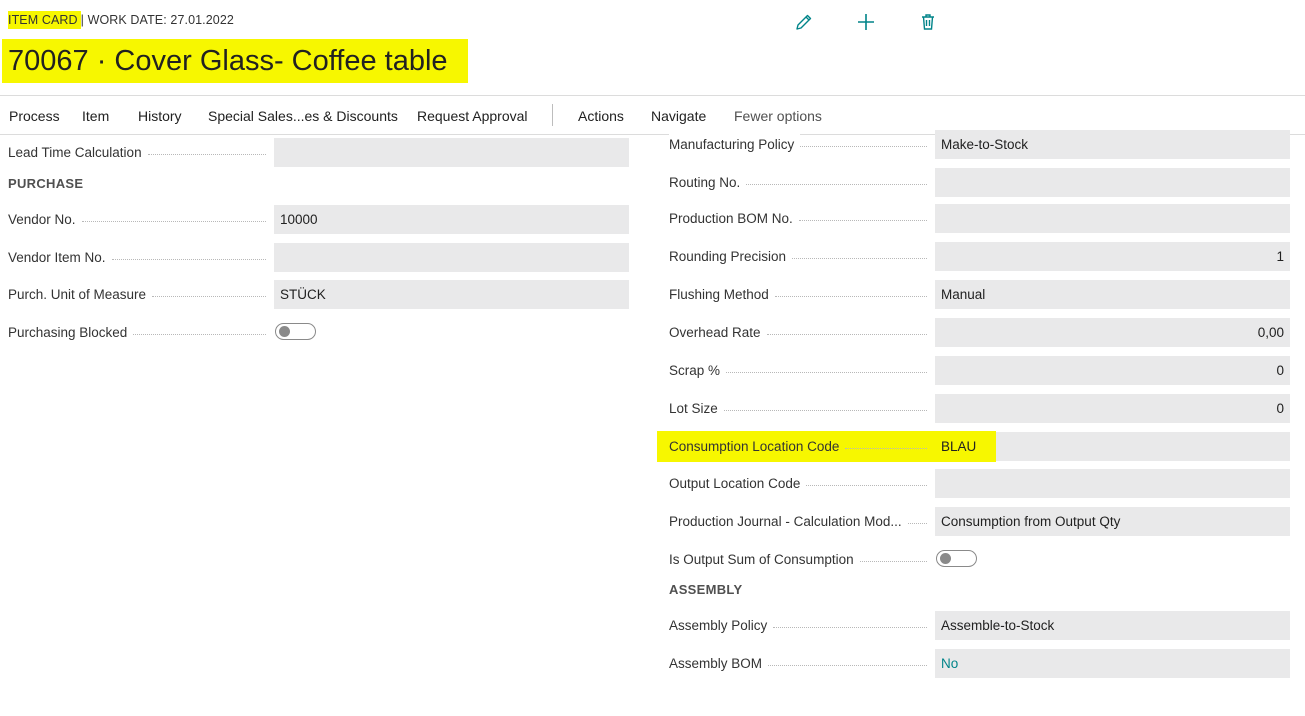 The height and width of the screenshot is (716, 1305). What do you see at coordinates (303, 116) in the screenshot?
I see `special-sales-menu: Special Sales...es & Discounts` at bounding box center [303, 116].